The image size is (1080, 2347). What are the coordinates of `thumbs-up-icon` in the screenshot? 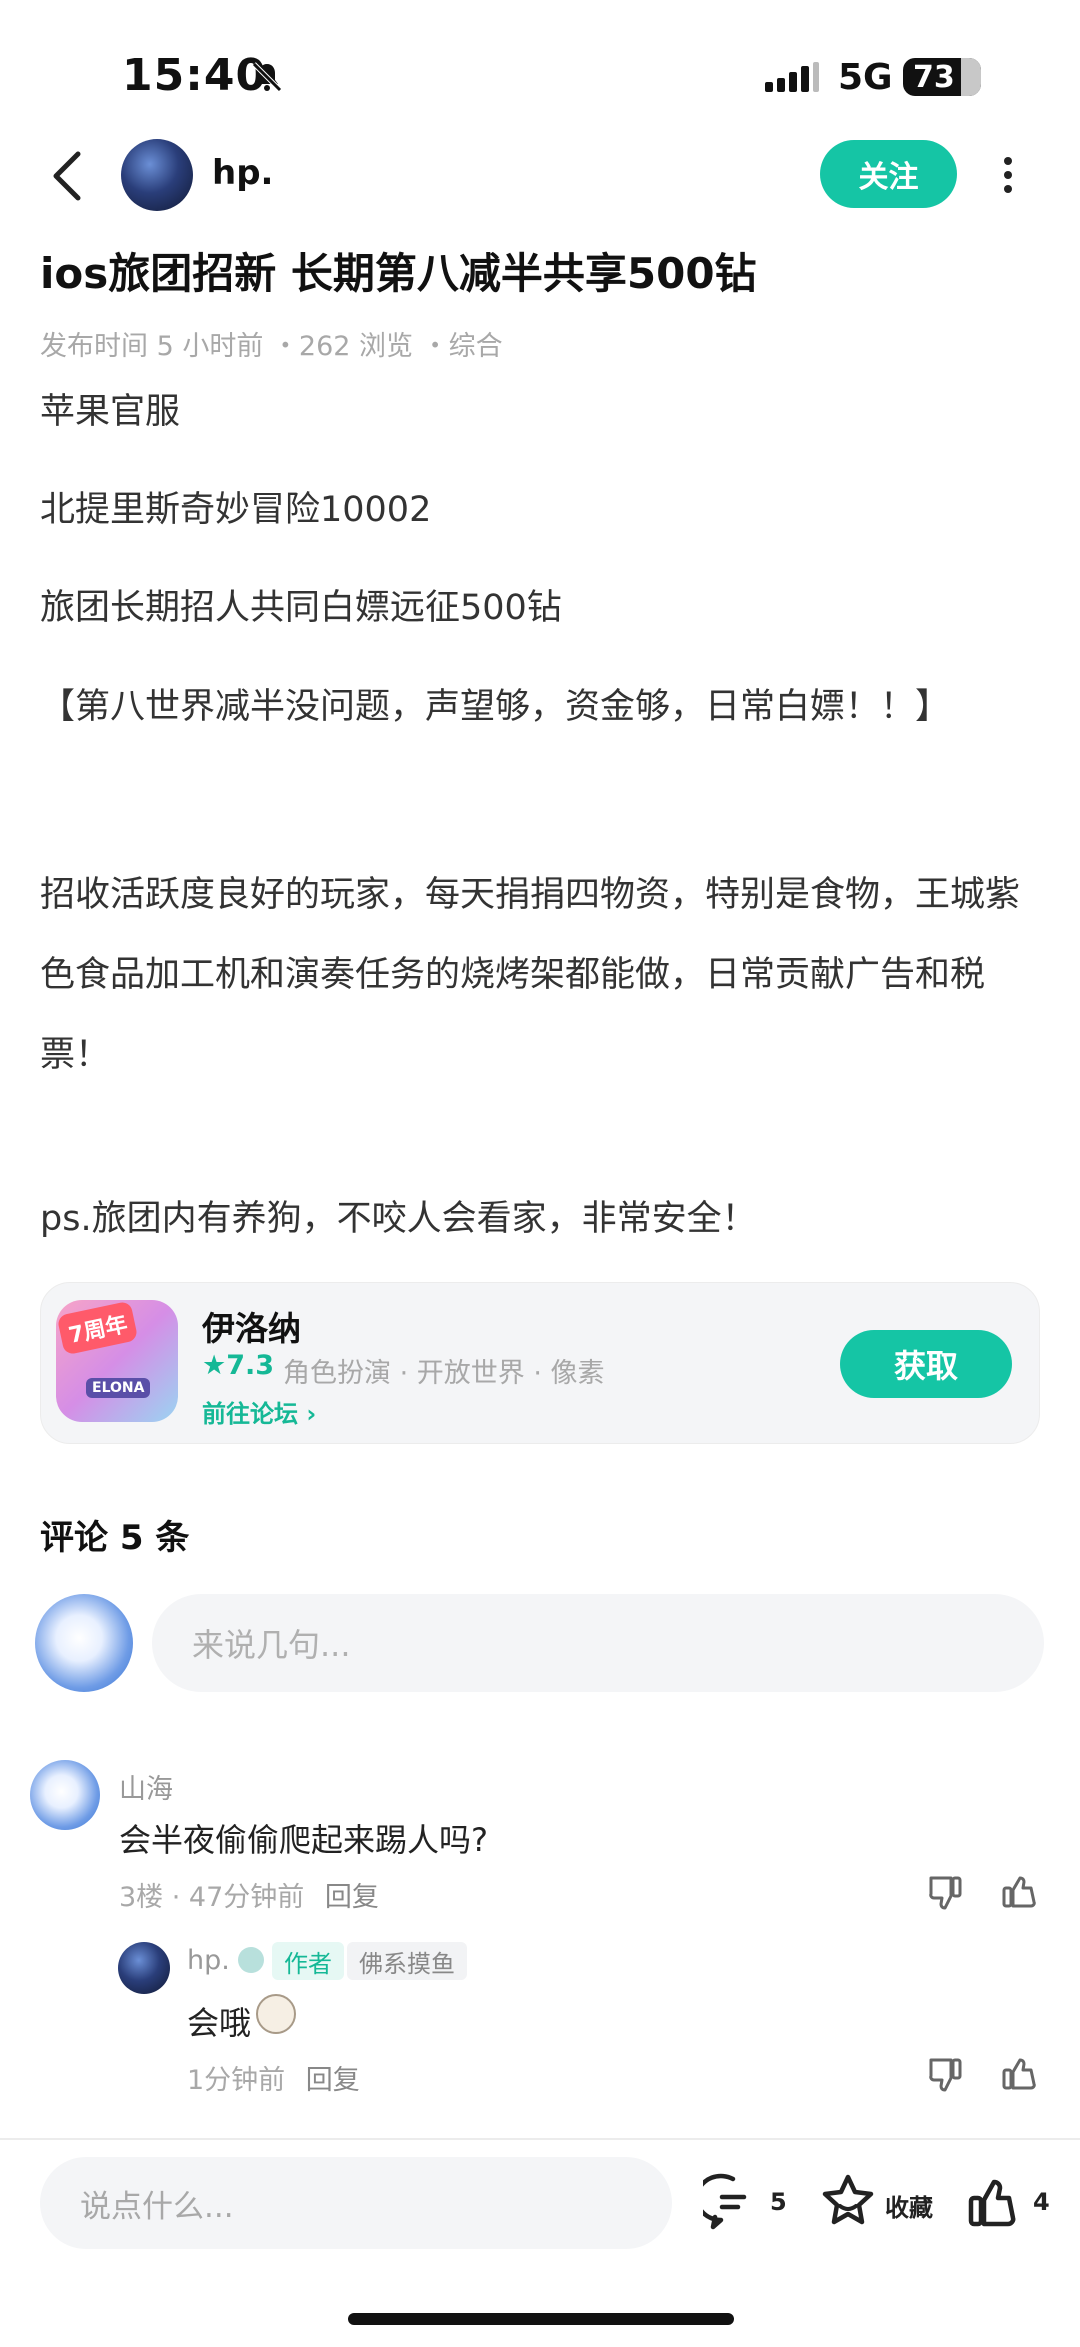 It's located at (996, 2200).